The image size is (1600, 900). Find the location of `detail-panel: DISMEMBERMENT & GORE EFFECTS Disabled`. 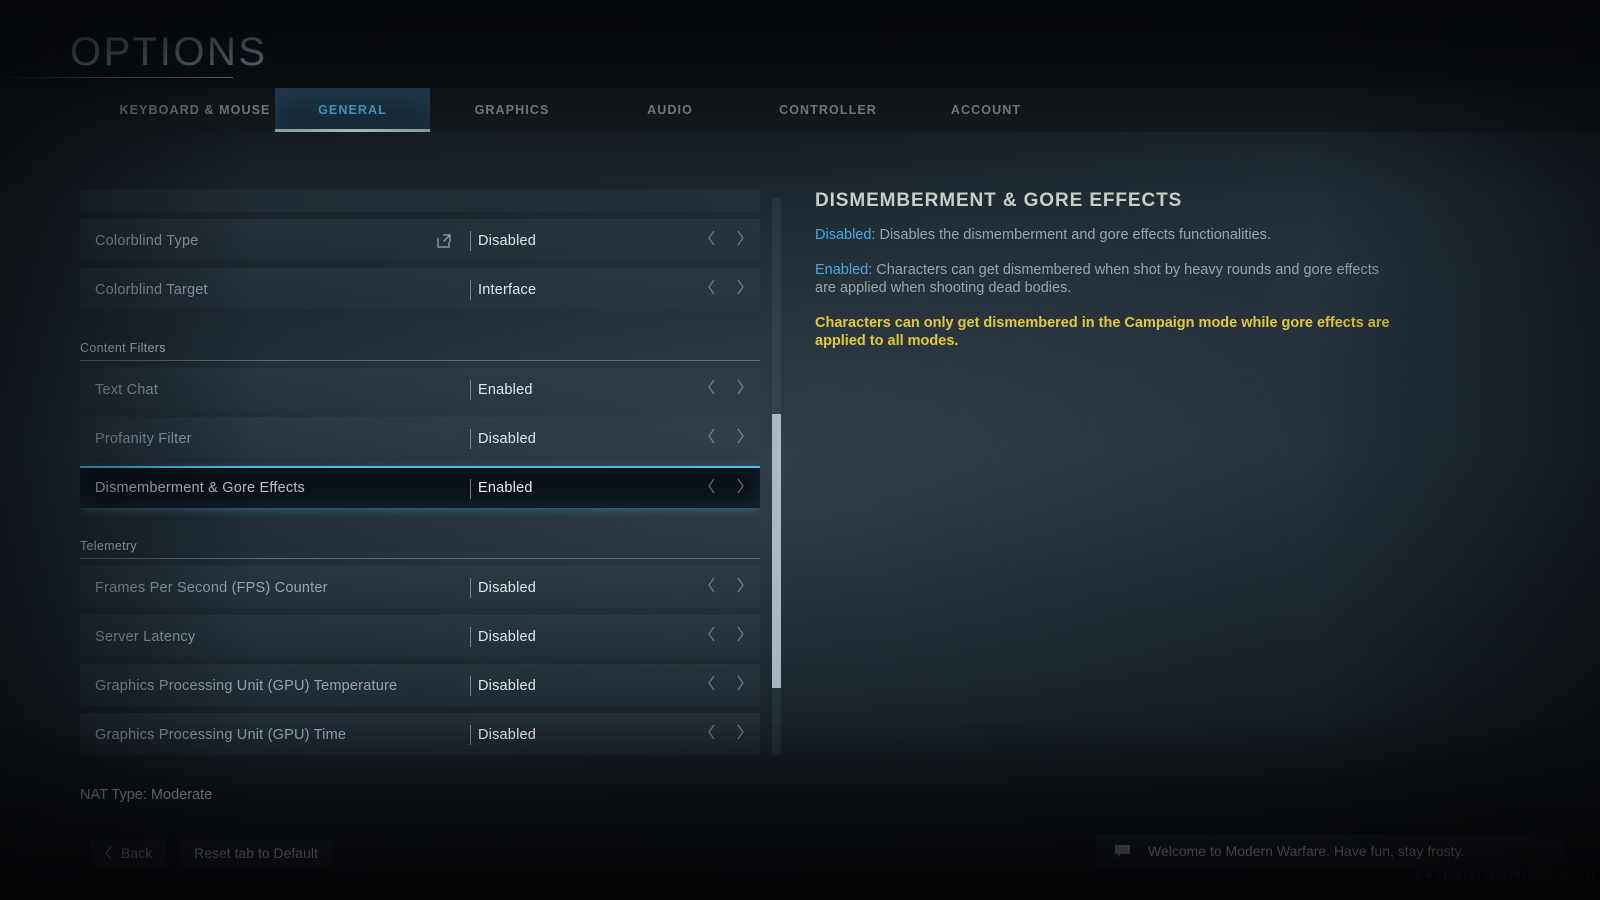

detail-panel: DISMEMBERMENT & GORE EFFECTS Disabled is located at coordinates (1105, 270).